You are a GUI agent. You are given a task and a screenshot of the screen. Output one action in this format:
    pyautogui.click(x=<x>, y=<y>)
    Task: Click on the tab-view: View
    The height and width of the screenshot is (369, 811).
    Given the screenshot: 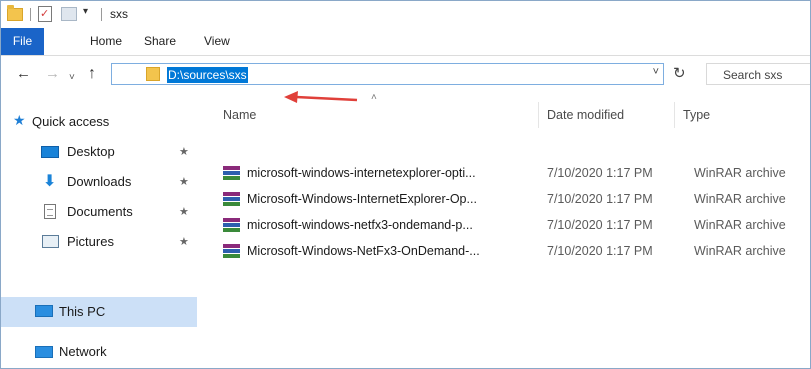 What is the action you would take?
    pyautogui.click(x=217, y=41)
    